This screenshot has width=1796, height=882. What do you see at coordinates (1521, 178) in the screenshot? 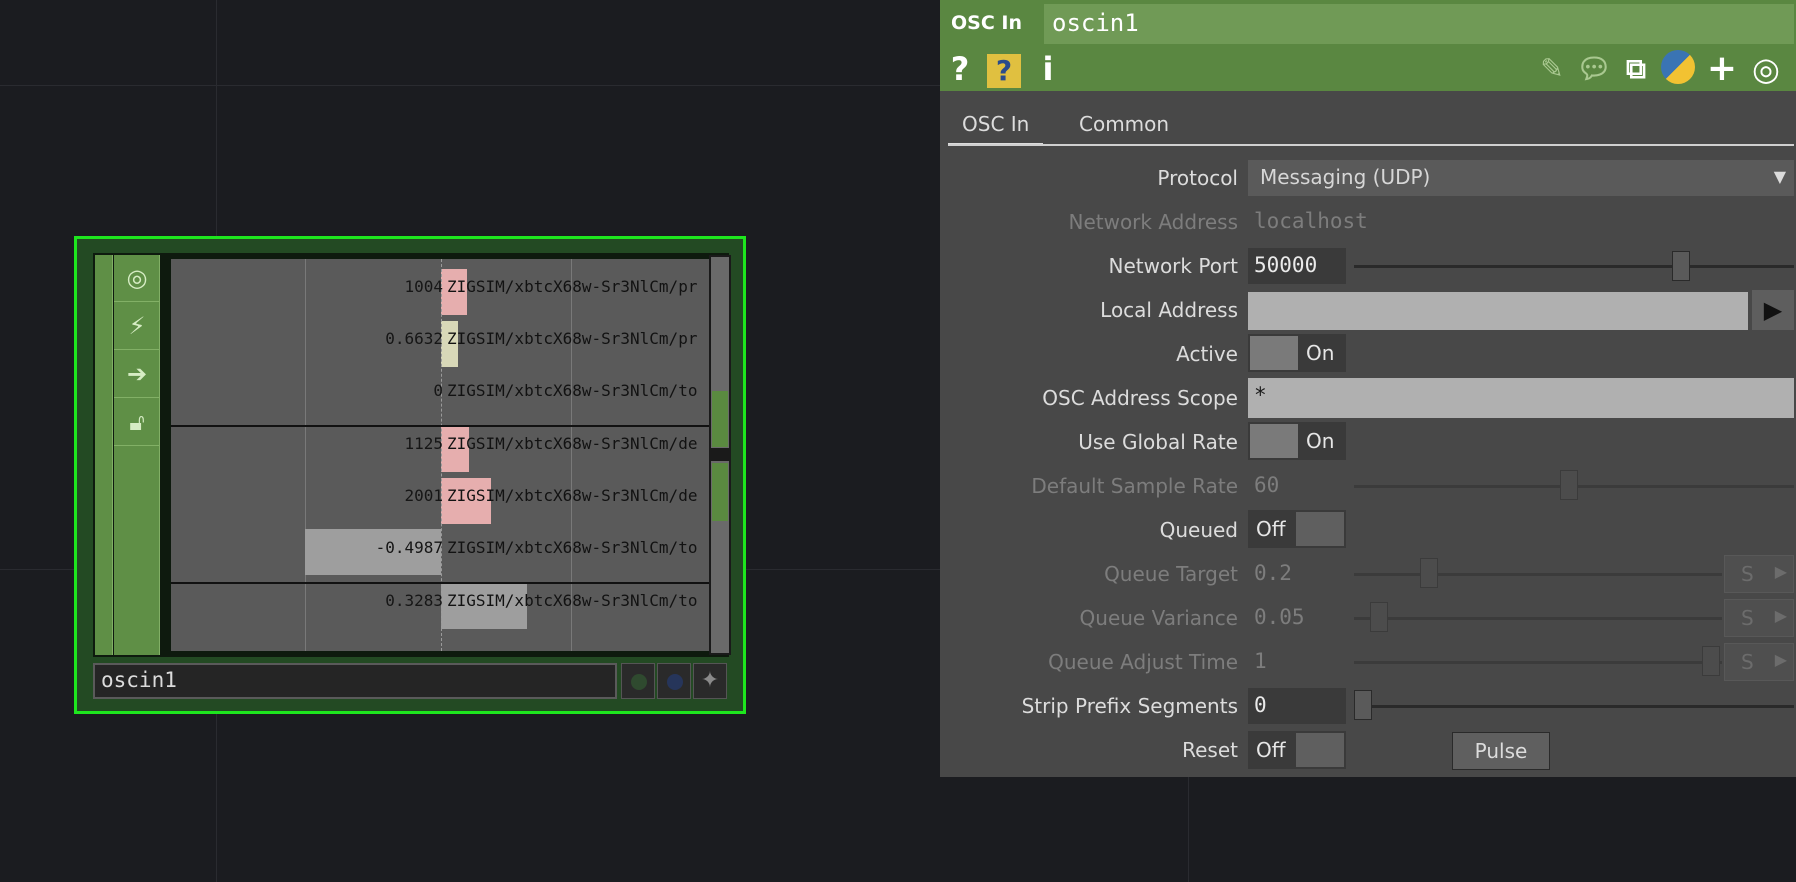
I see `protocol-dropdown: Messaging (UDP) ▼` at bounding box center [1521, 178].